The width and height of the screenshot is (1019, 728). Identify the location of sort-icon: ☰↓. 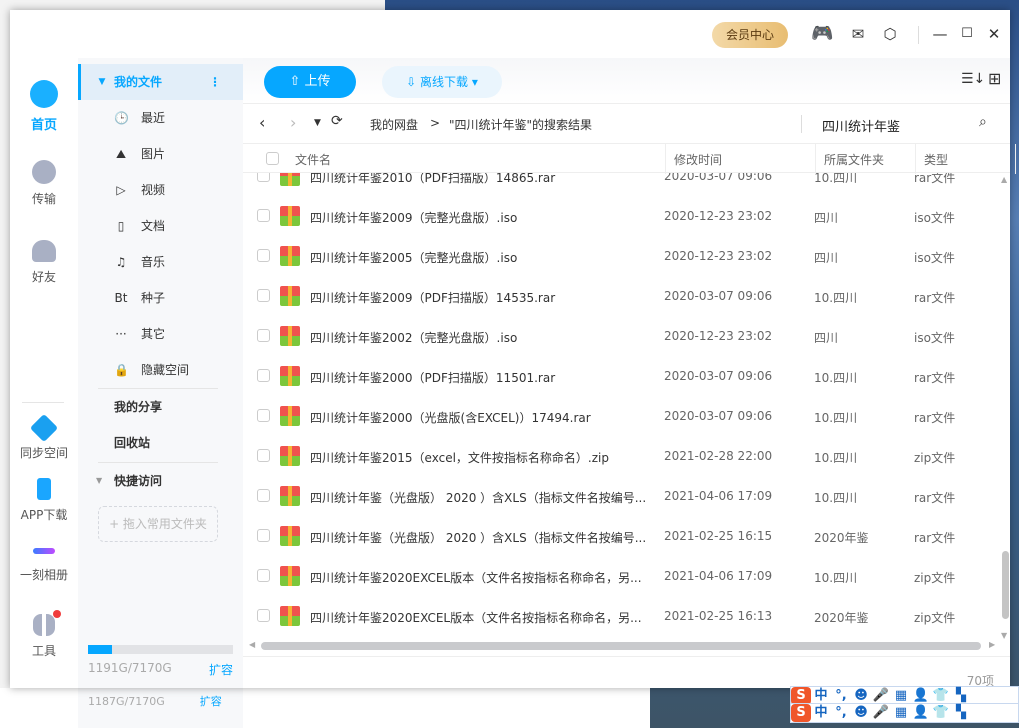
(973, 79).